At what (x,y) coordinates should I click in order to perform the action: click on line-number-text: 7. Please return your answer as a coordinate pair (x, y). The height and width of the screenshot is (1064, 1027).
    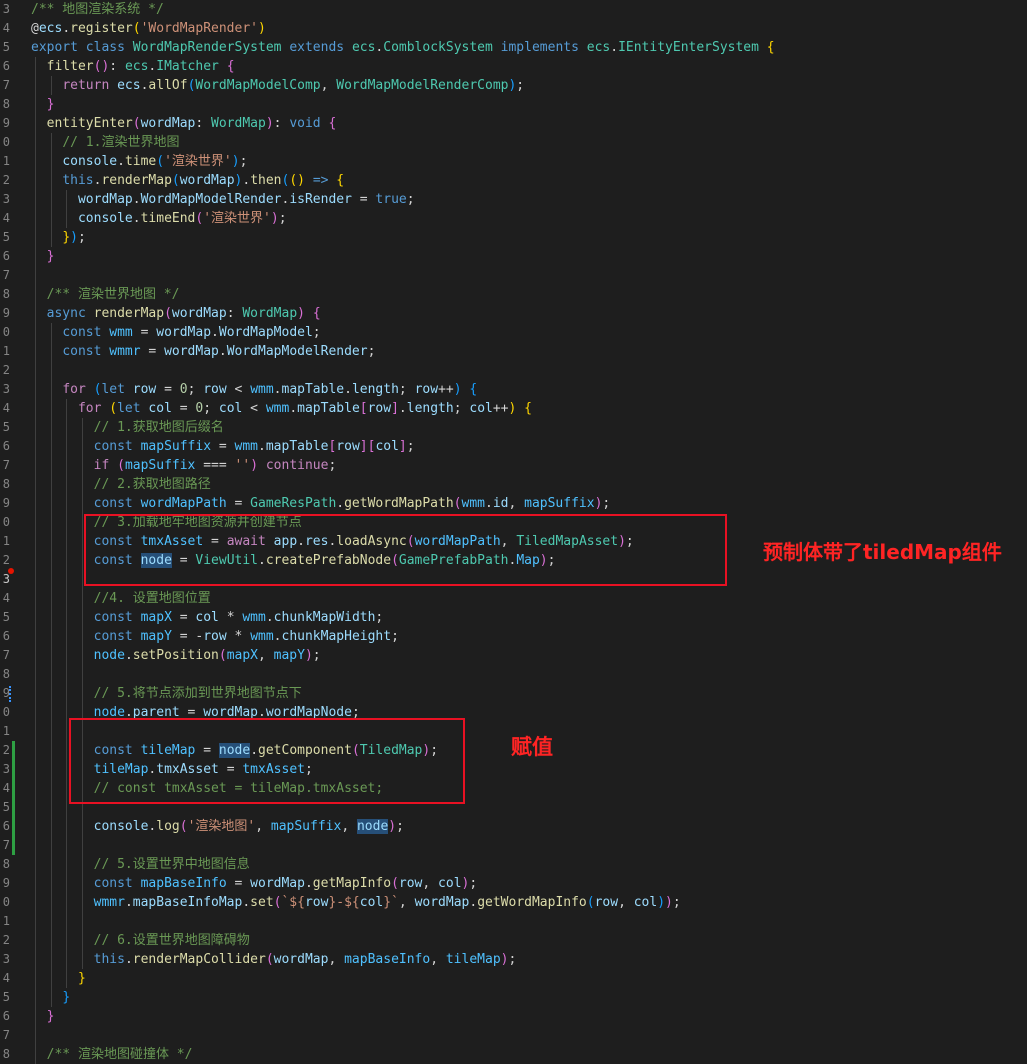
    Looking at the image, I should click on (6, 845).